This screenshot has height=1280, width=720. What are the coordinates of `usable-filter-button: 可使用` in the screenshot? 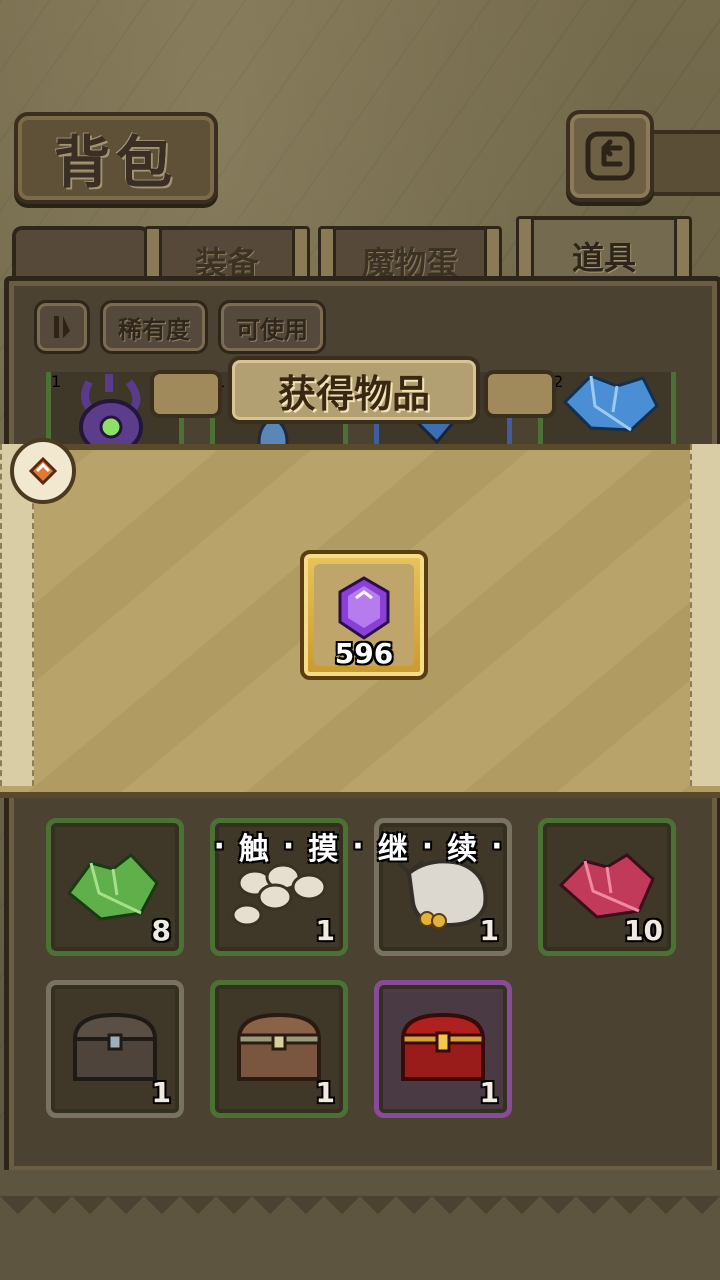 It's located at (272, 327).